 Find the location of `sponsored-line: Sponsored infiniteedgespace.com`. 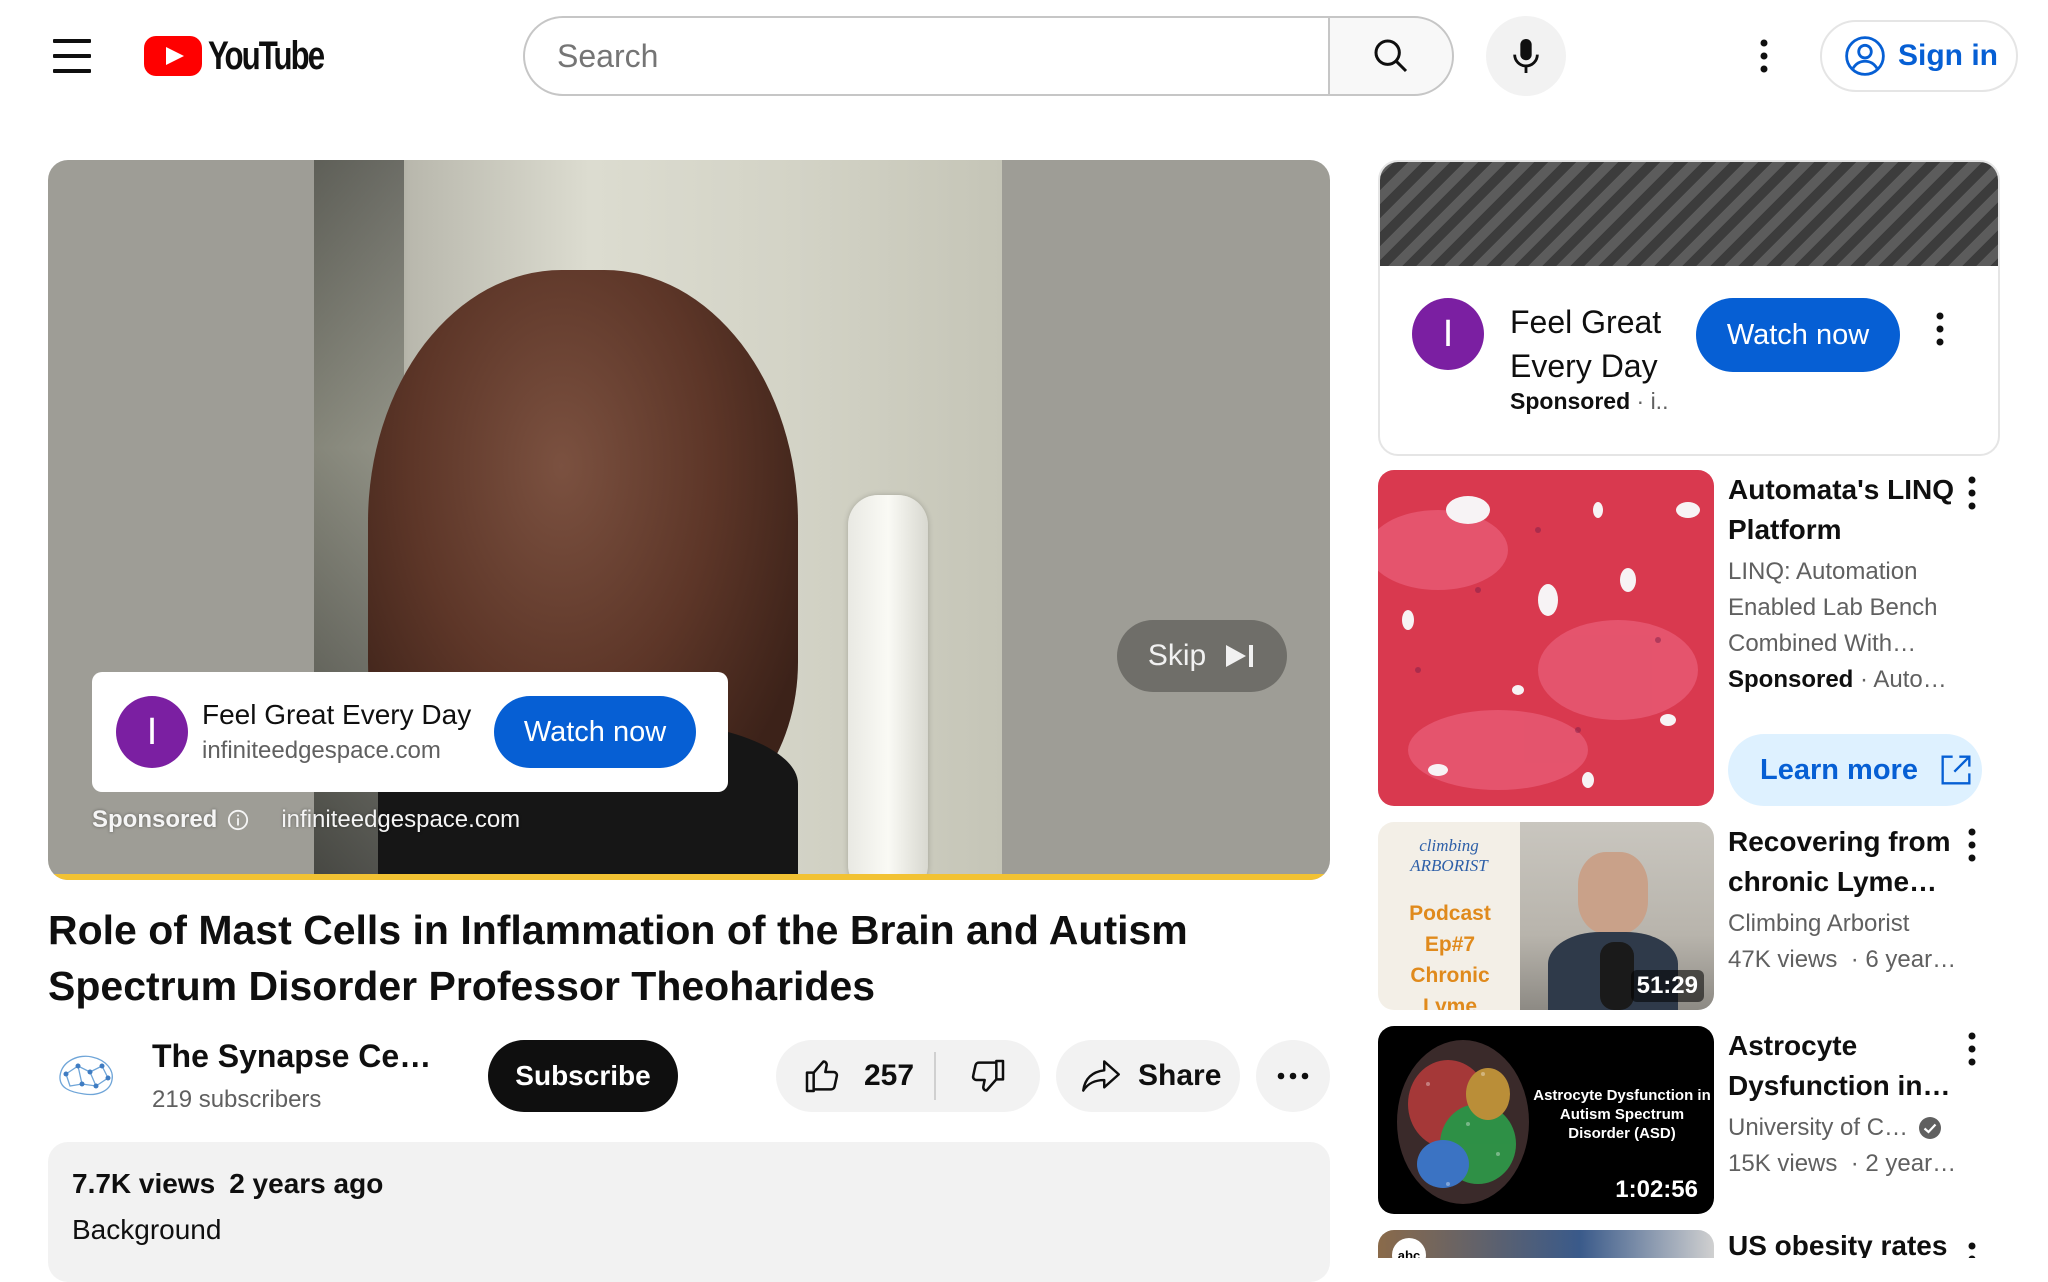

sponsored-line: Sponsored infiniteedgespace.com is located at coordinates (306, 820).